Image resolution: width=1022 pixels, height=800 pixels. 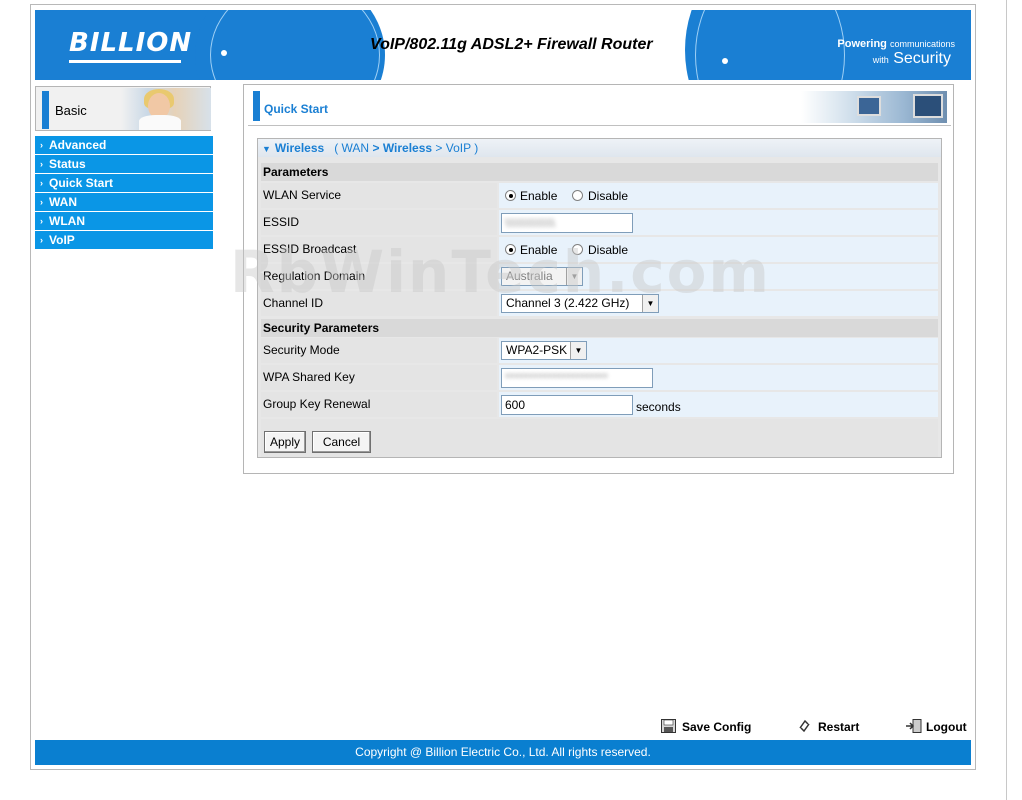 I want to click on save-config-button: Save Config, so click(x=706, y=726).